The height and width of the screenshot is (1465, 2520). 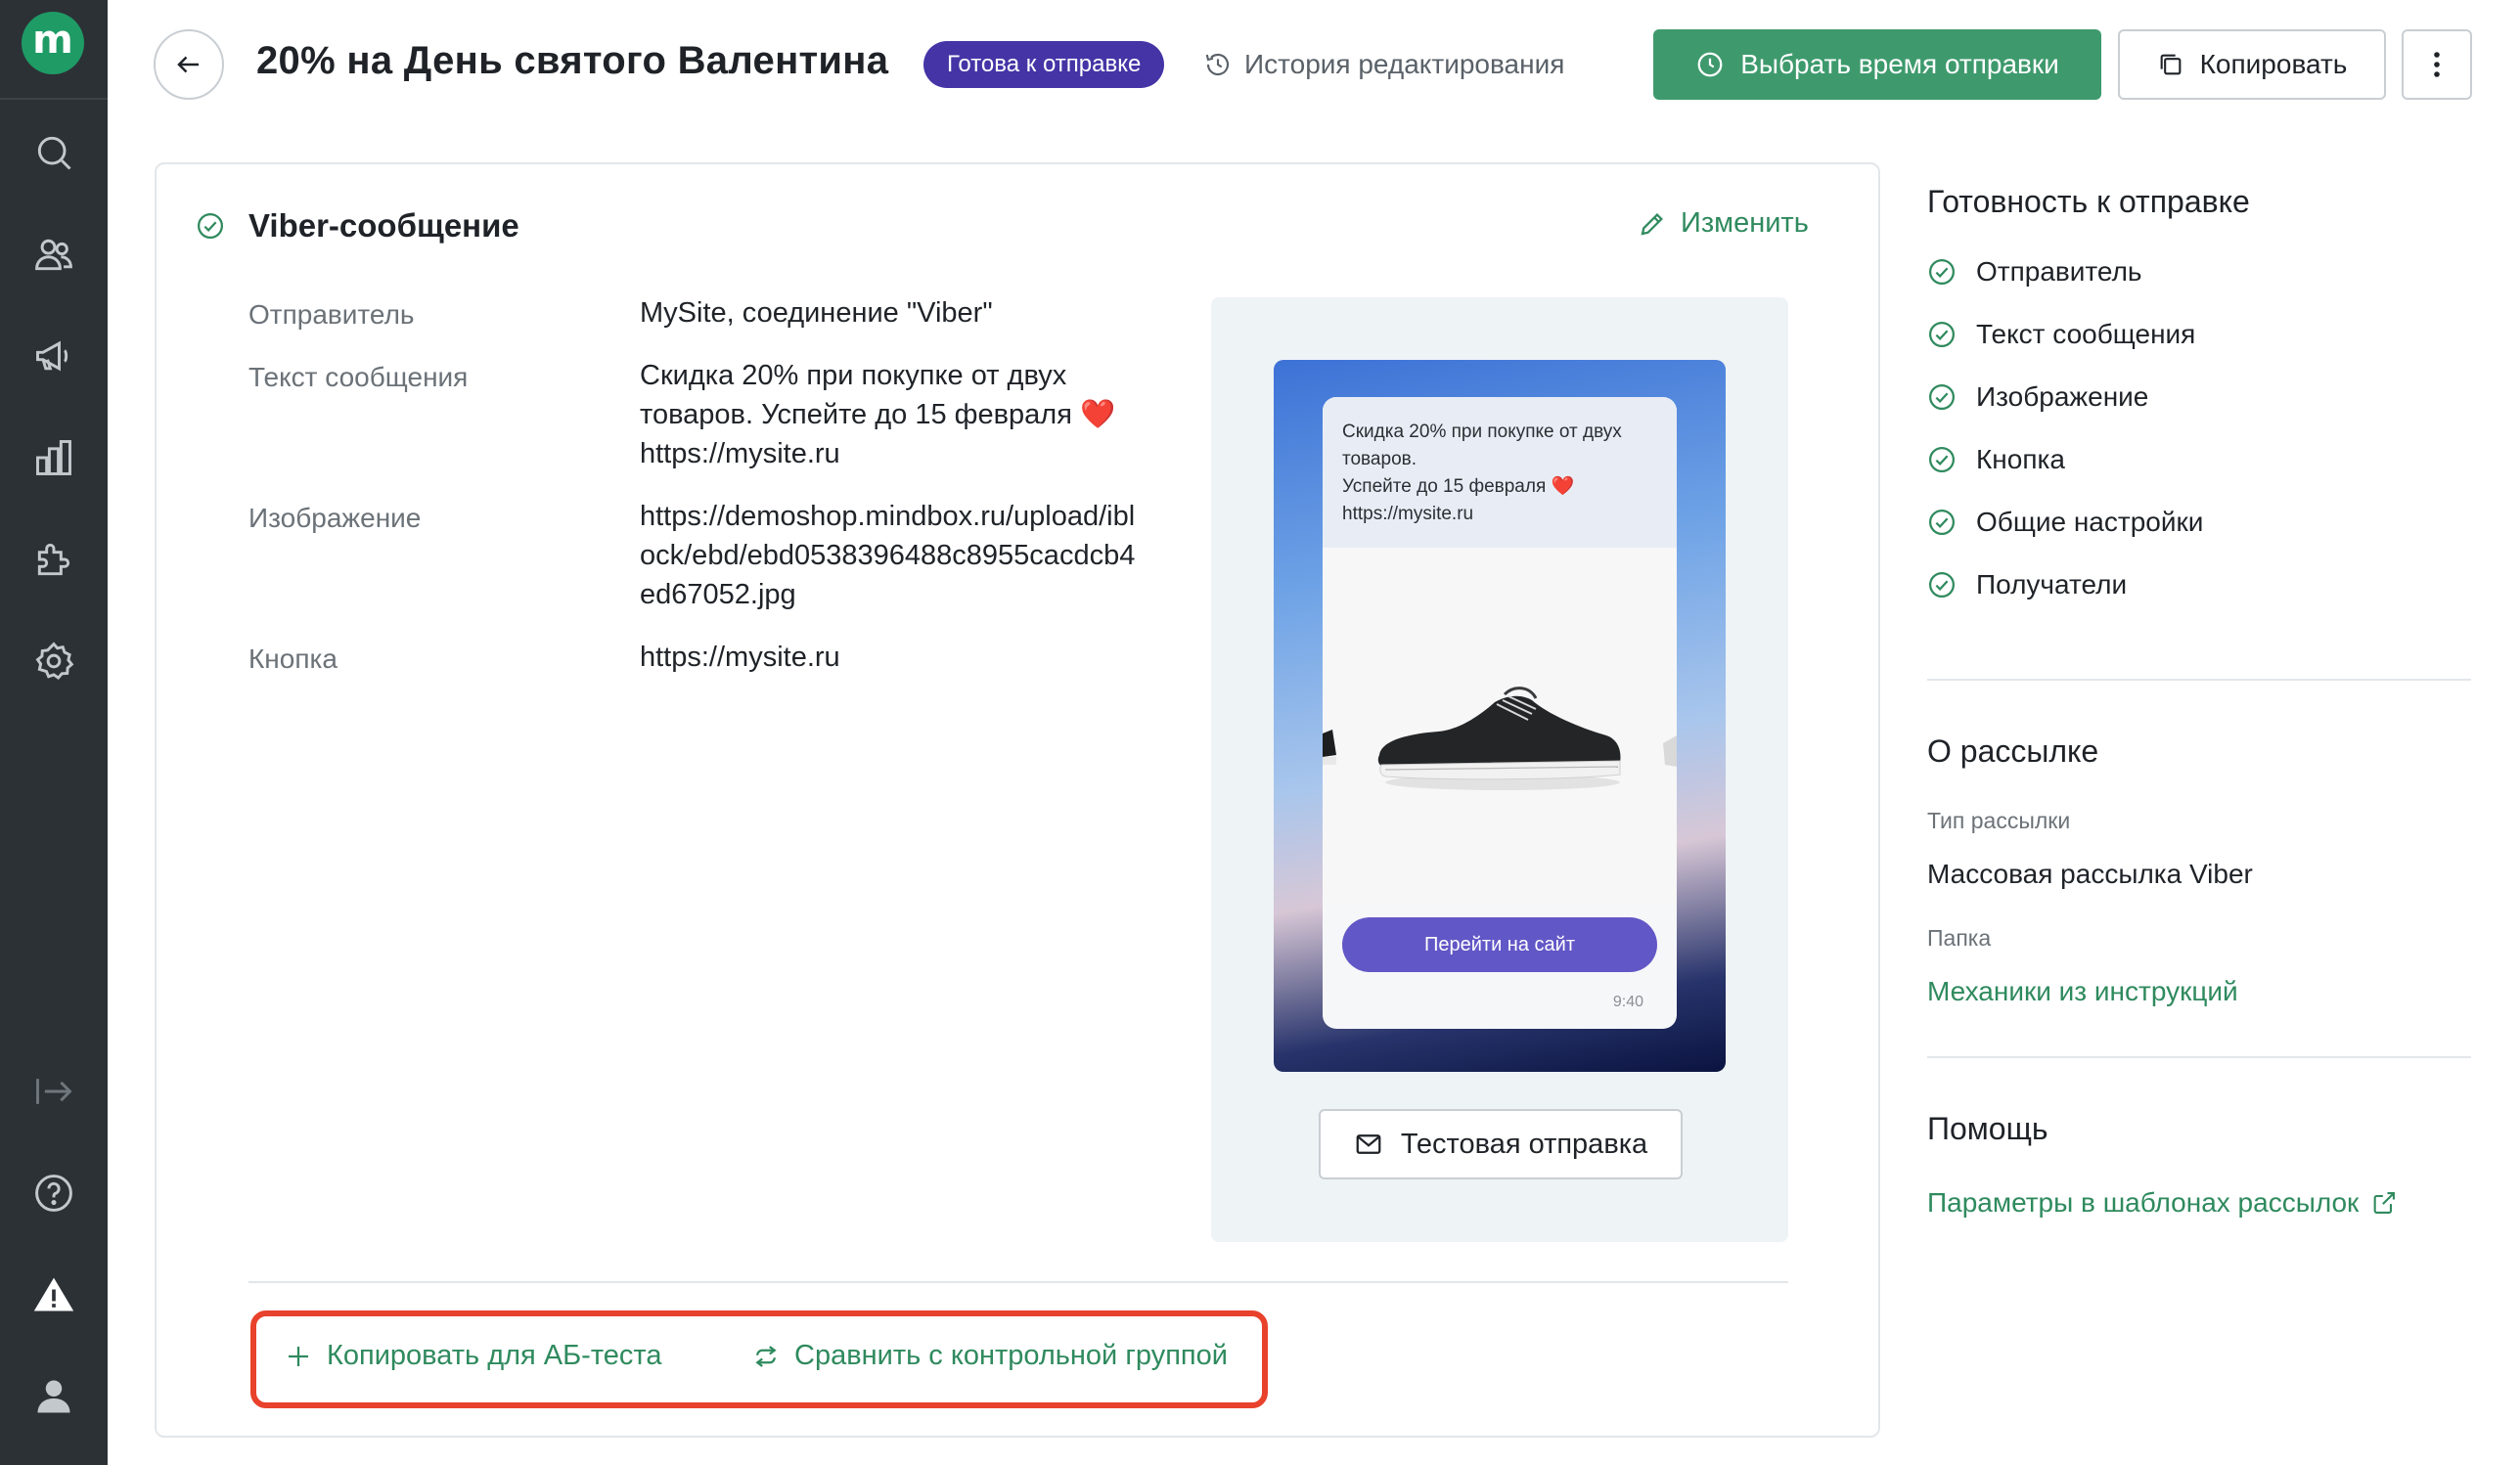 I want to click on copy-for-ab-test-link: Копировать для АБ-теста, so click(x=473, y=1356).